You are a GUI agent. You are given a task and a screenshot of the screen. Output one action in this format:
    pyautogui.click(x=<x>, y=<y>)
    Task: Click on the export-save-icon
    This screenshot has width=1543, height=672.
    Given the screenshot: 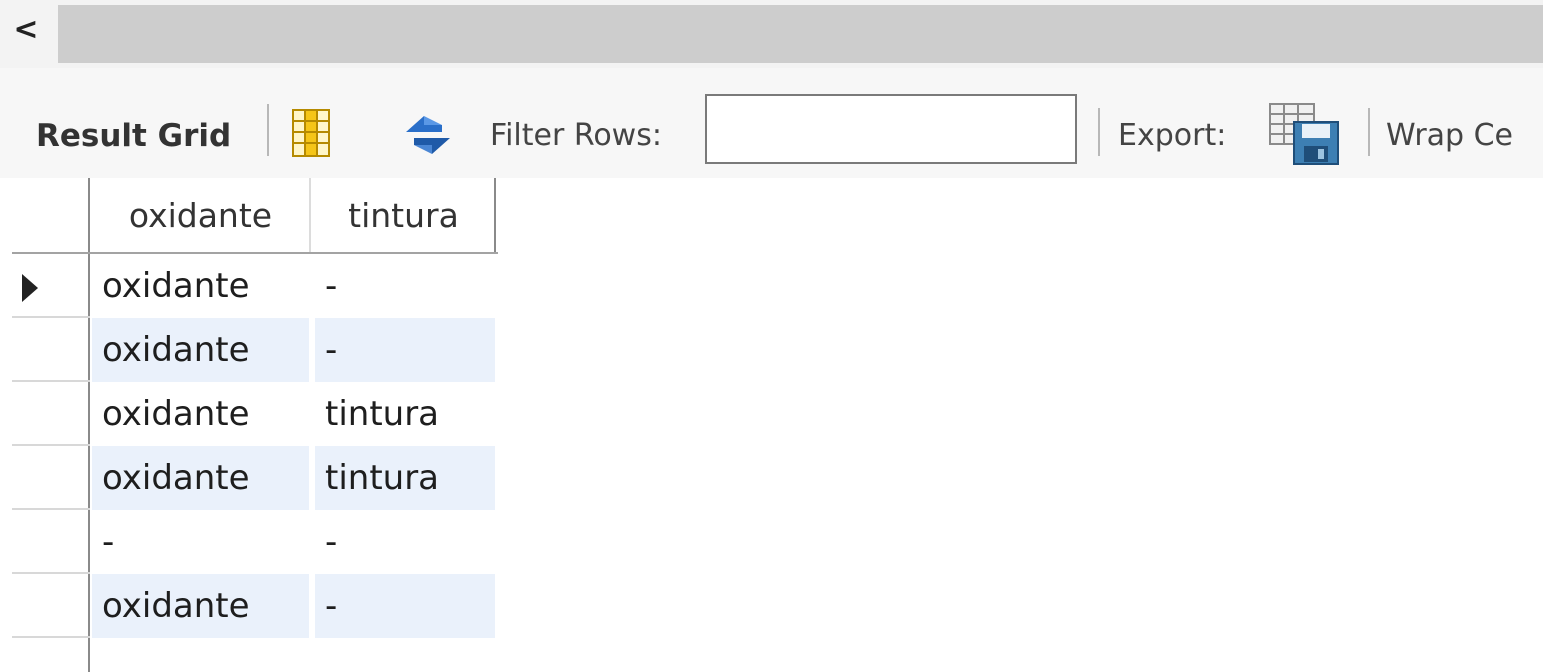 What is the action you would take?
    pyautogui.click(x=1306, y=134)
    